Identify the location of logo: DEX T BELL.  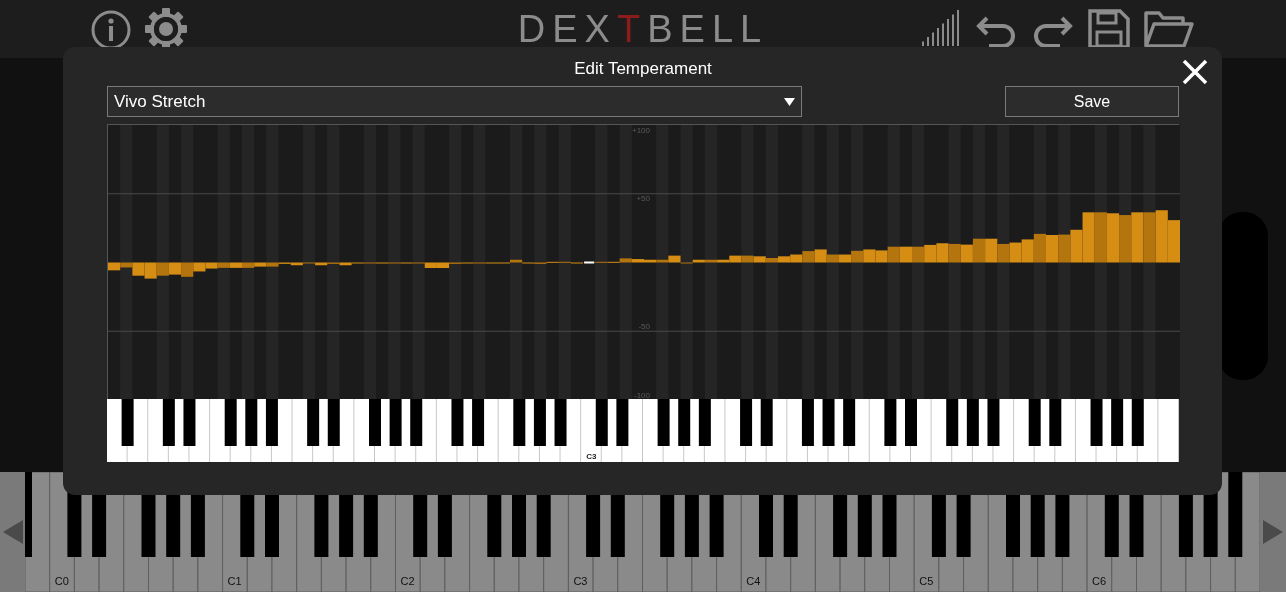
(643, 29).